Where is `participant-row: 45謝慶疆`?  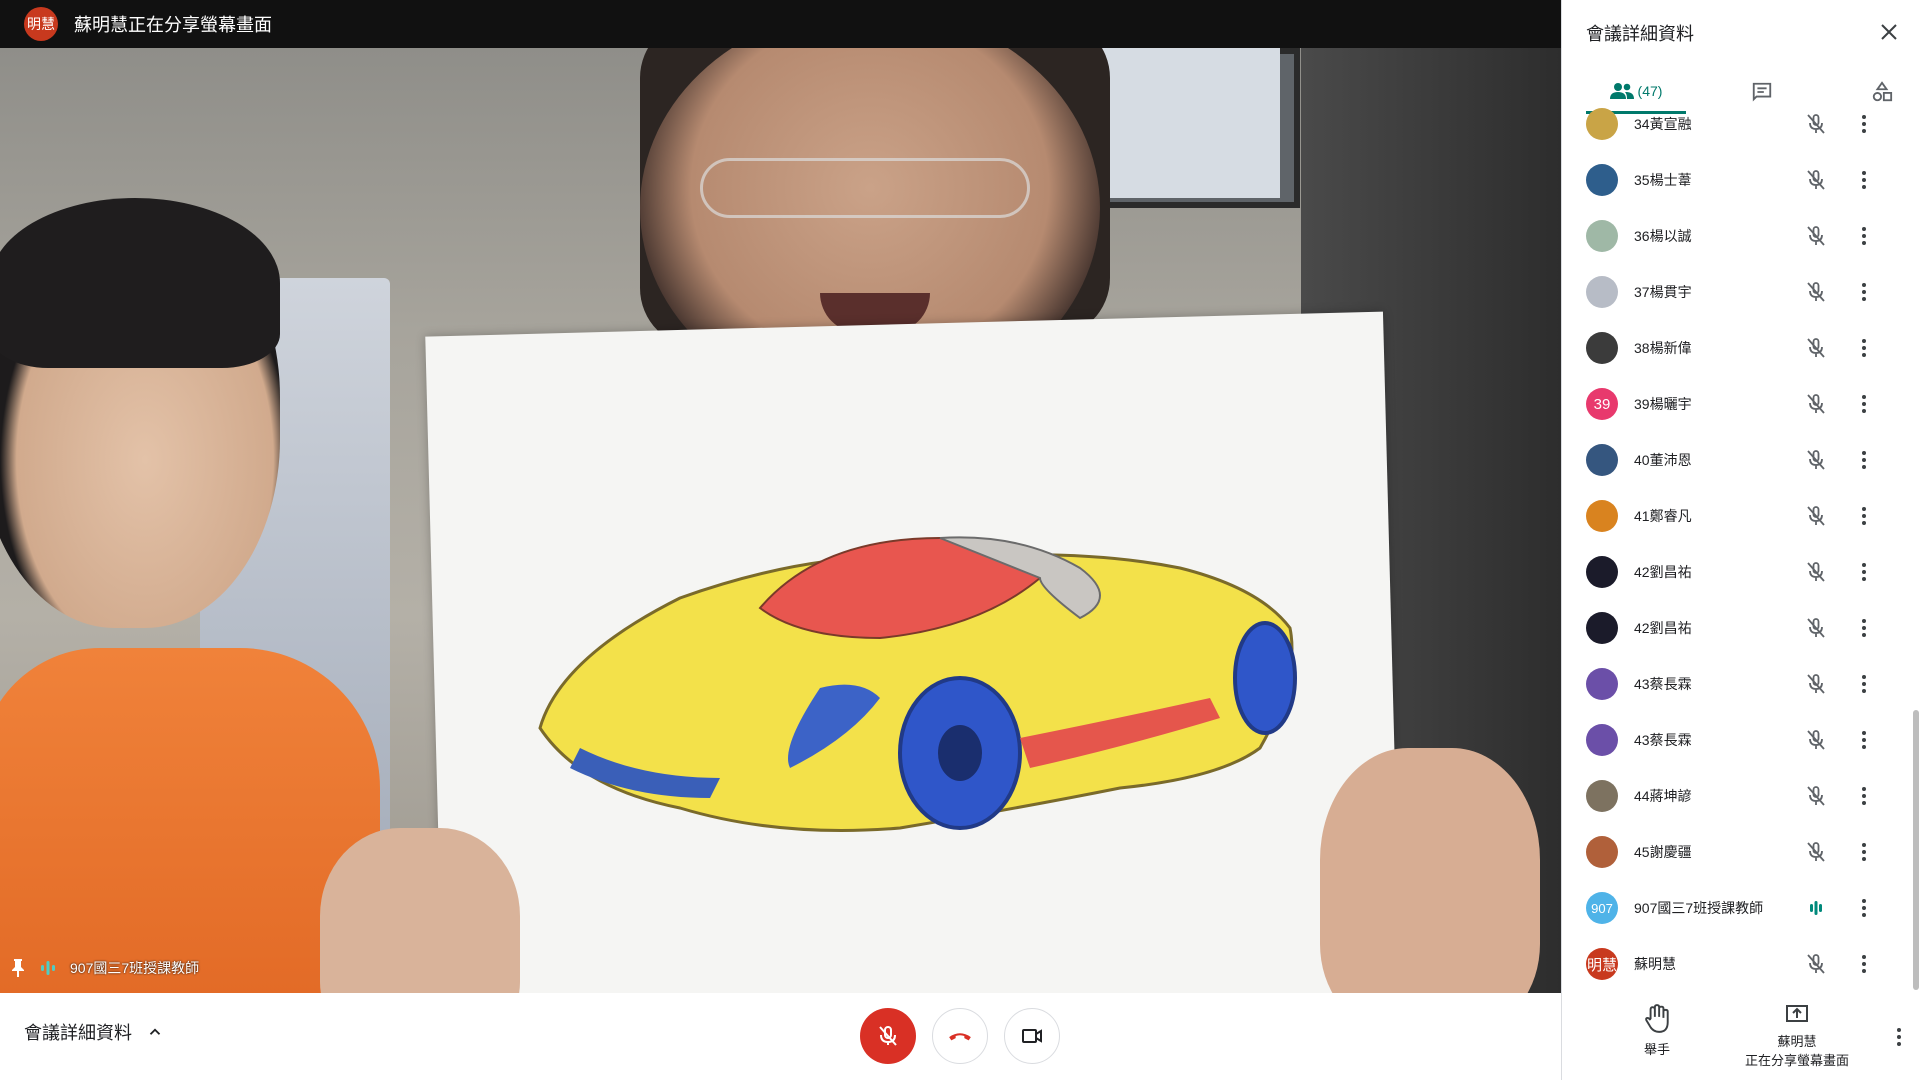
participant-row: 45謝慶疆 is located at coordinates (1741, 852).